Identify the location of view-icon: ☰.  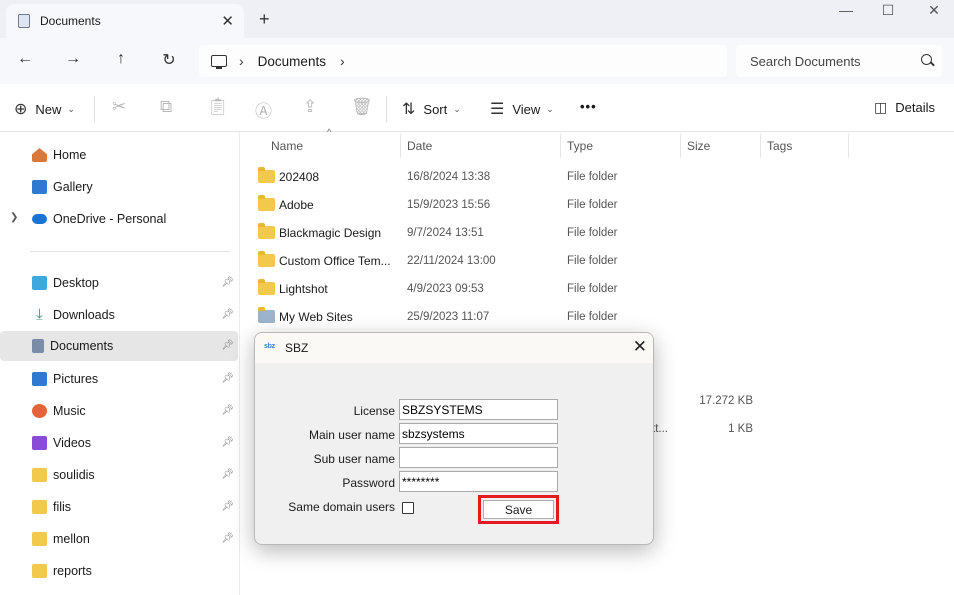
(497, 109).